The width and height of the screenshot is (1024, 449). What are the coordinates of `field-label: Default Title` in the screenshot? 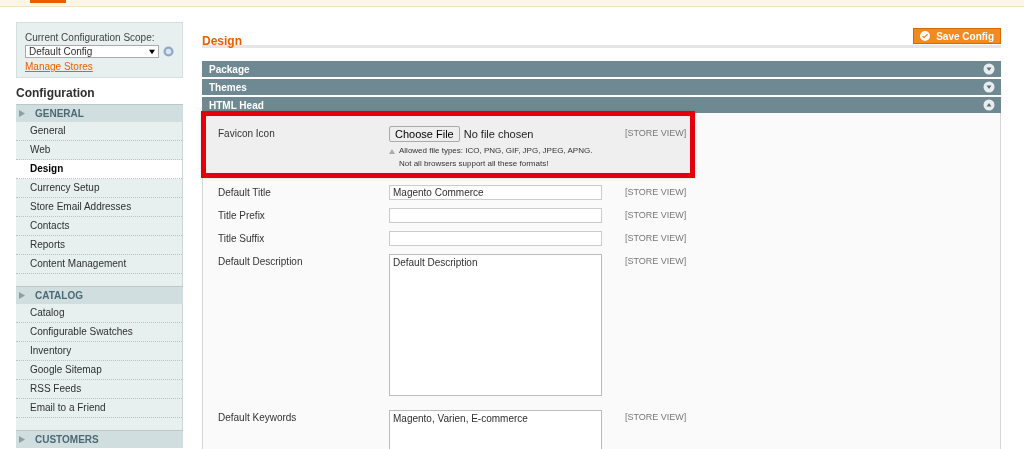 It's located at (245, 193).